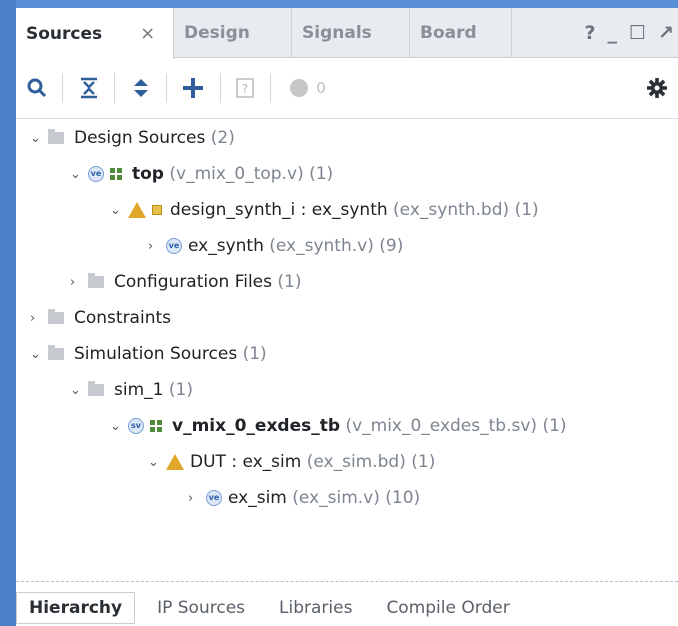 This screenshot has width=678, height=626. I want to click on tree-node-simulation-sources: ⌄ Simulation Sources (1), so click(148, 354).